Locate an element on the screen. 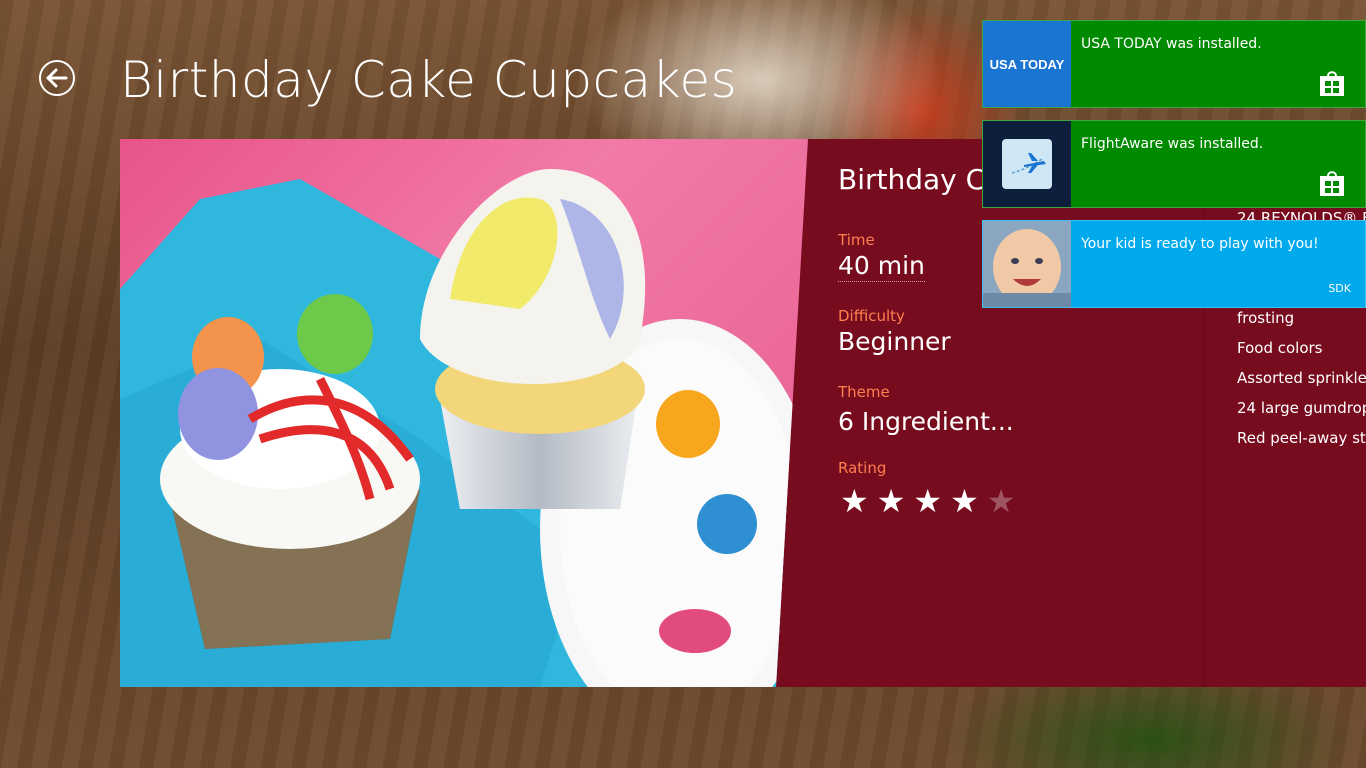  ingredient-item: Food colors is located at coordinates (1280, 348).